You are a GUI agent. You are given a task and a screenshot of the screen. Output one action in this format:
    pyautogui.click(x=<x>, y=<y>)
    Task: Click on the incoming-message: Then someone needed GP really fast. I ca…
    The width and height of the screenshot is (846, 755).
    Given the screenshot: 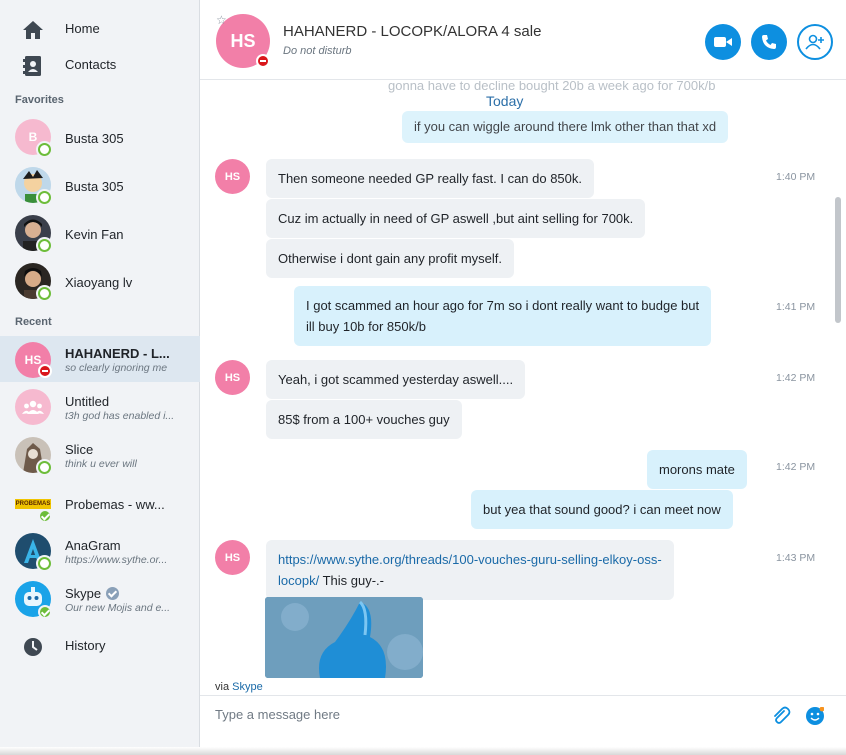 What is the action you would take?
    pyautogui.click(x=430, y=178)
    